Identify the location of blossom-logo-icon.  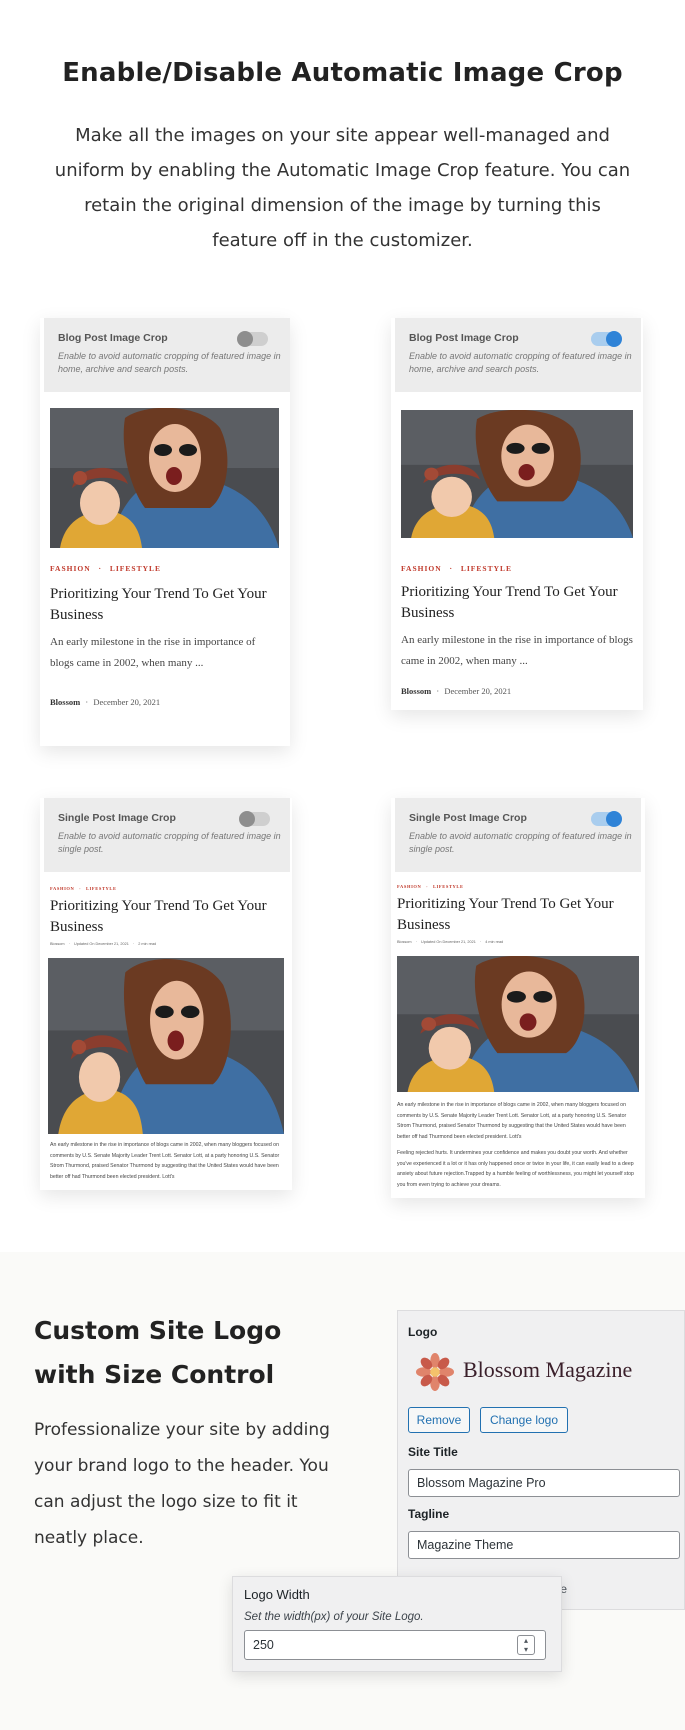
(435, 1372).